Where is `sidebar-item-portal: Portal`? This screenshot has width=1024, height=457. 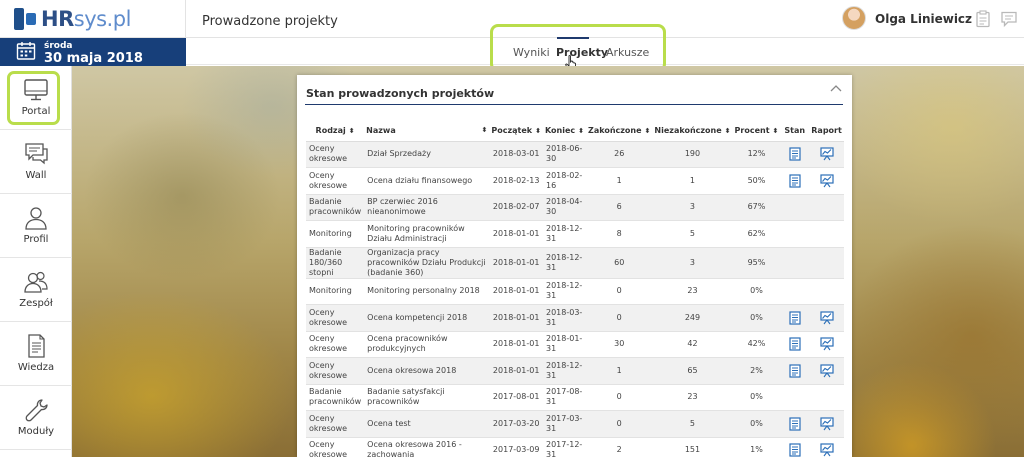 sidebar-item-portal: Portal is located at coordinates (36, 98).